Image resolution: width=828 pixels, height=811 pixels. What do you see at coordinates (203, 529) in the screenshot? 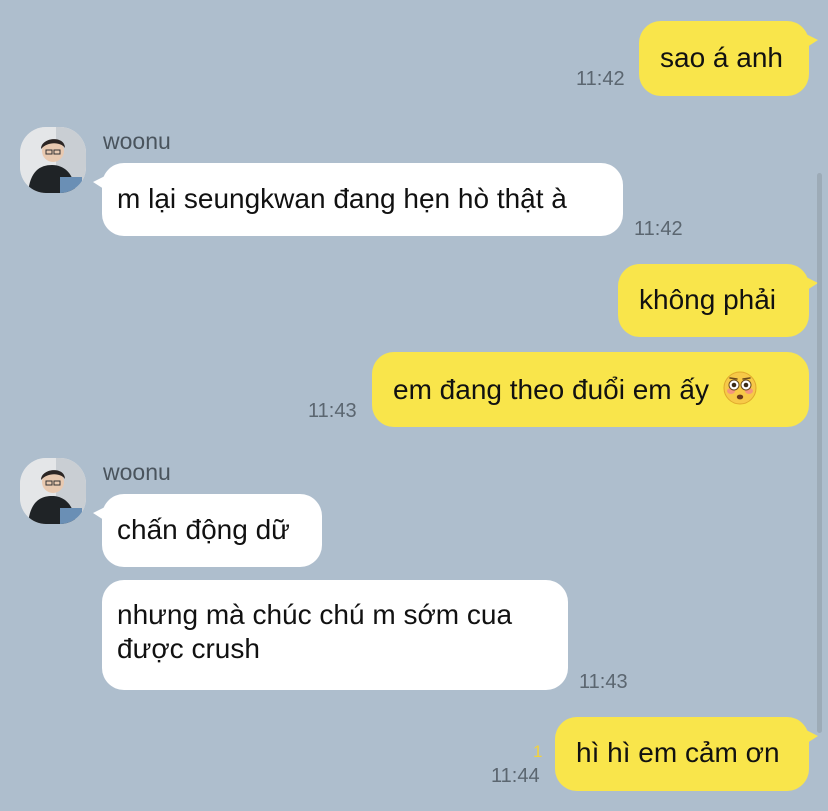
I see `message-text: chấn động dữ` at bounding box center [203, 529].